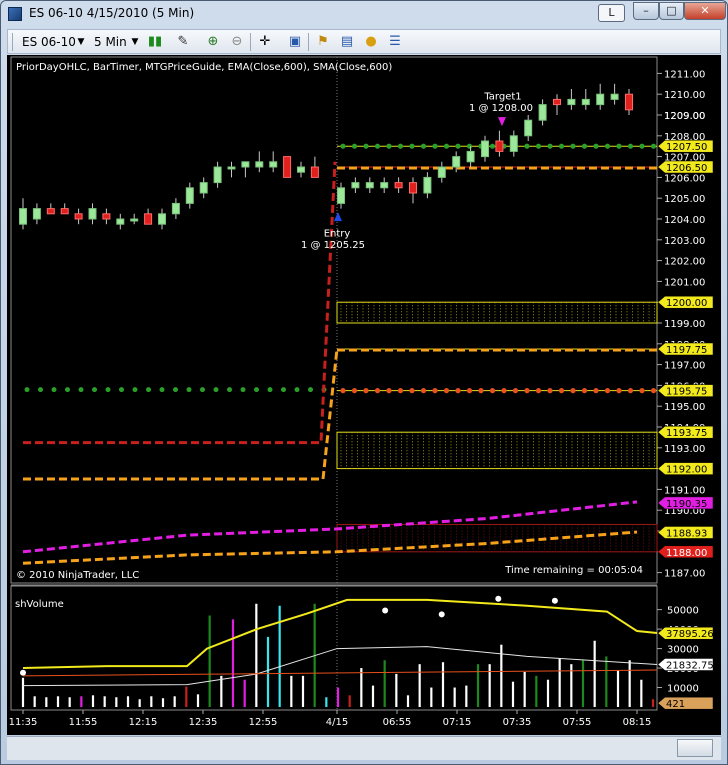 The width and height of the screenshot is (728, 765). What do you see at coordinates (646, 11) in the screenshot?
I see `minimize-button: –` at bounding box center [646, 11].